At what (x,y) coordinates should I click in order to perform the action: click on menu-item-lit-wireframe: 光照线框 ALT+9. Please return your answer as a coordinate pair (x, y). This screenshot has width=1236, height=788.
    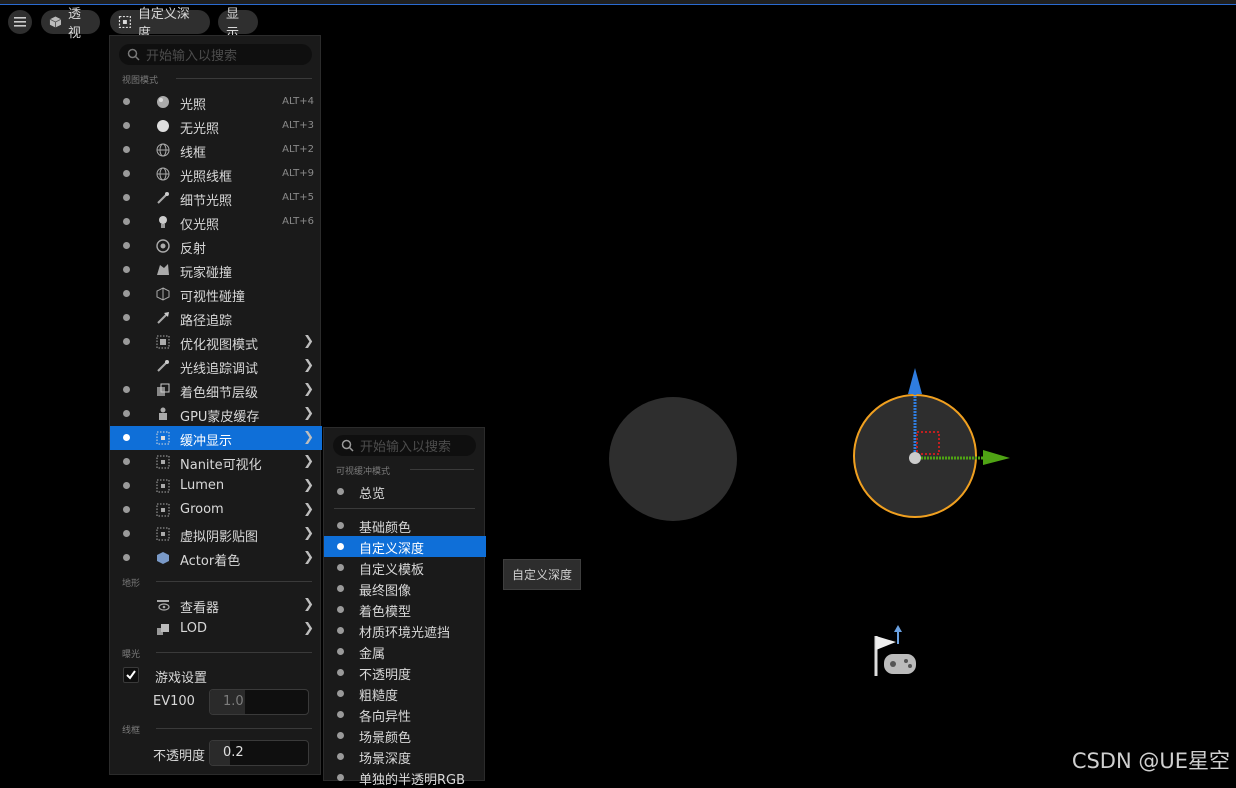
    Looking at the image, I should click on (216, 174).